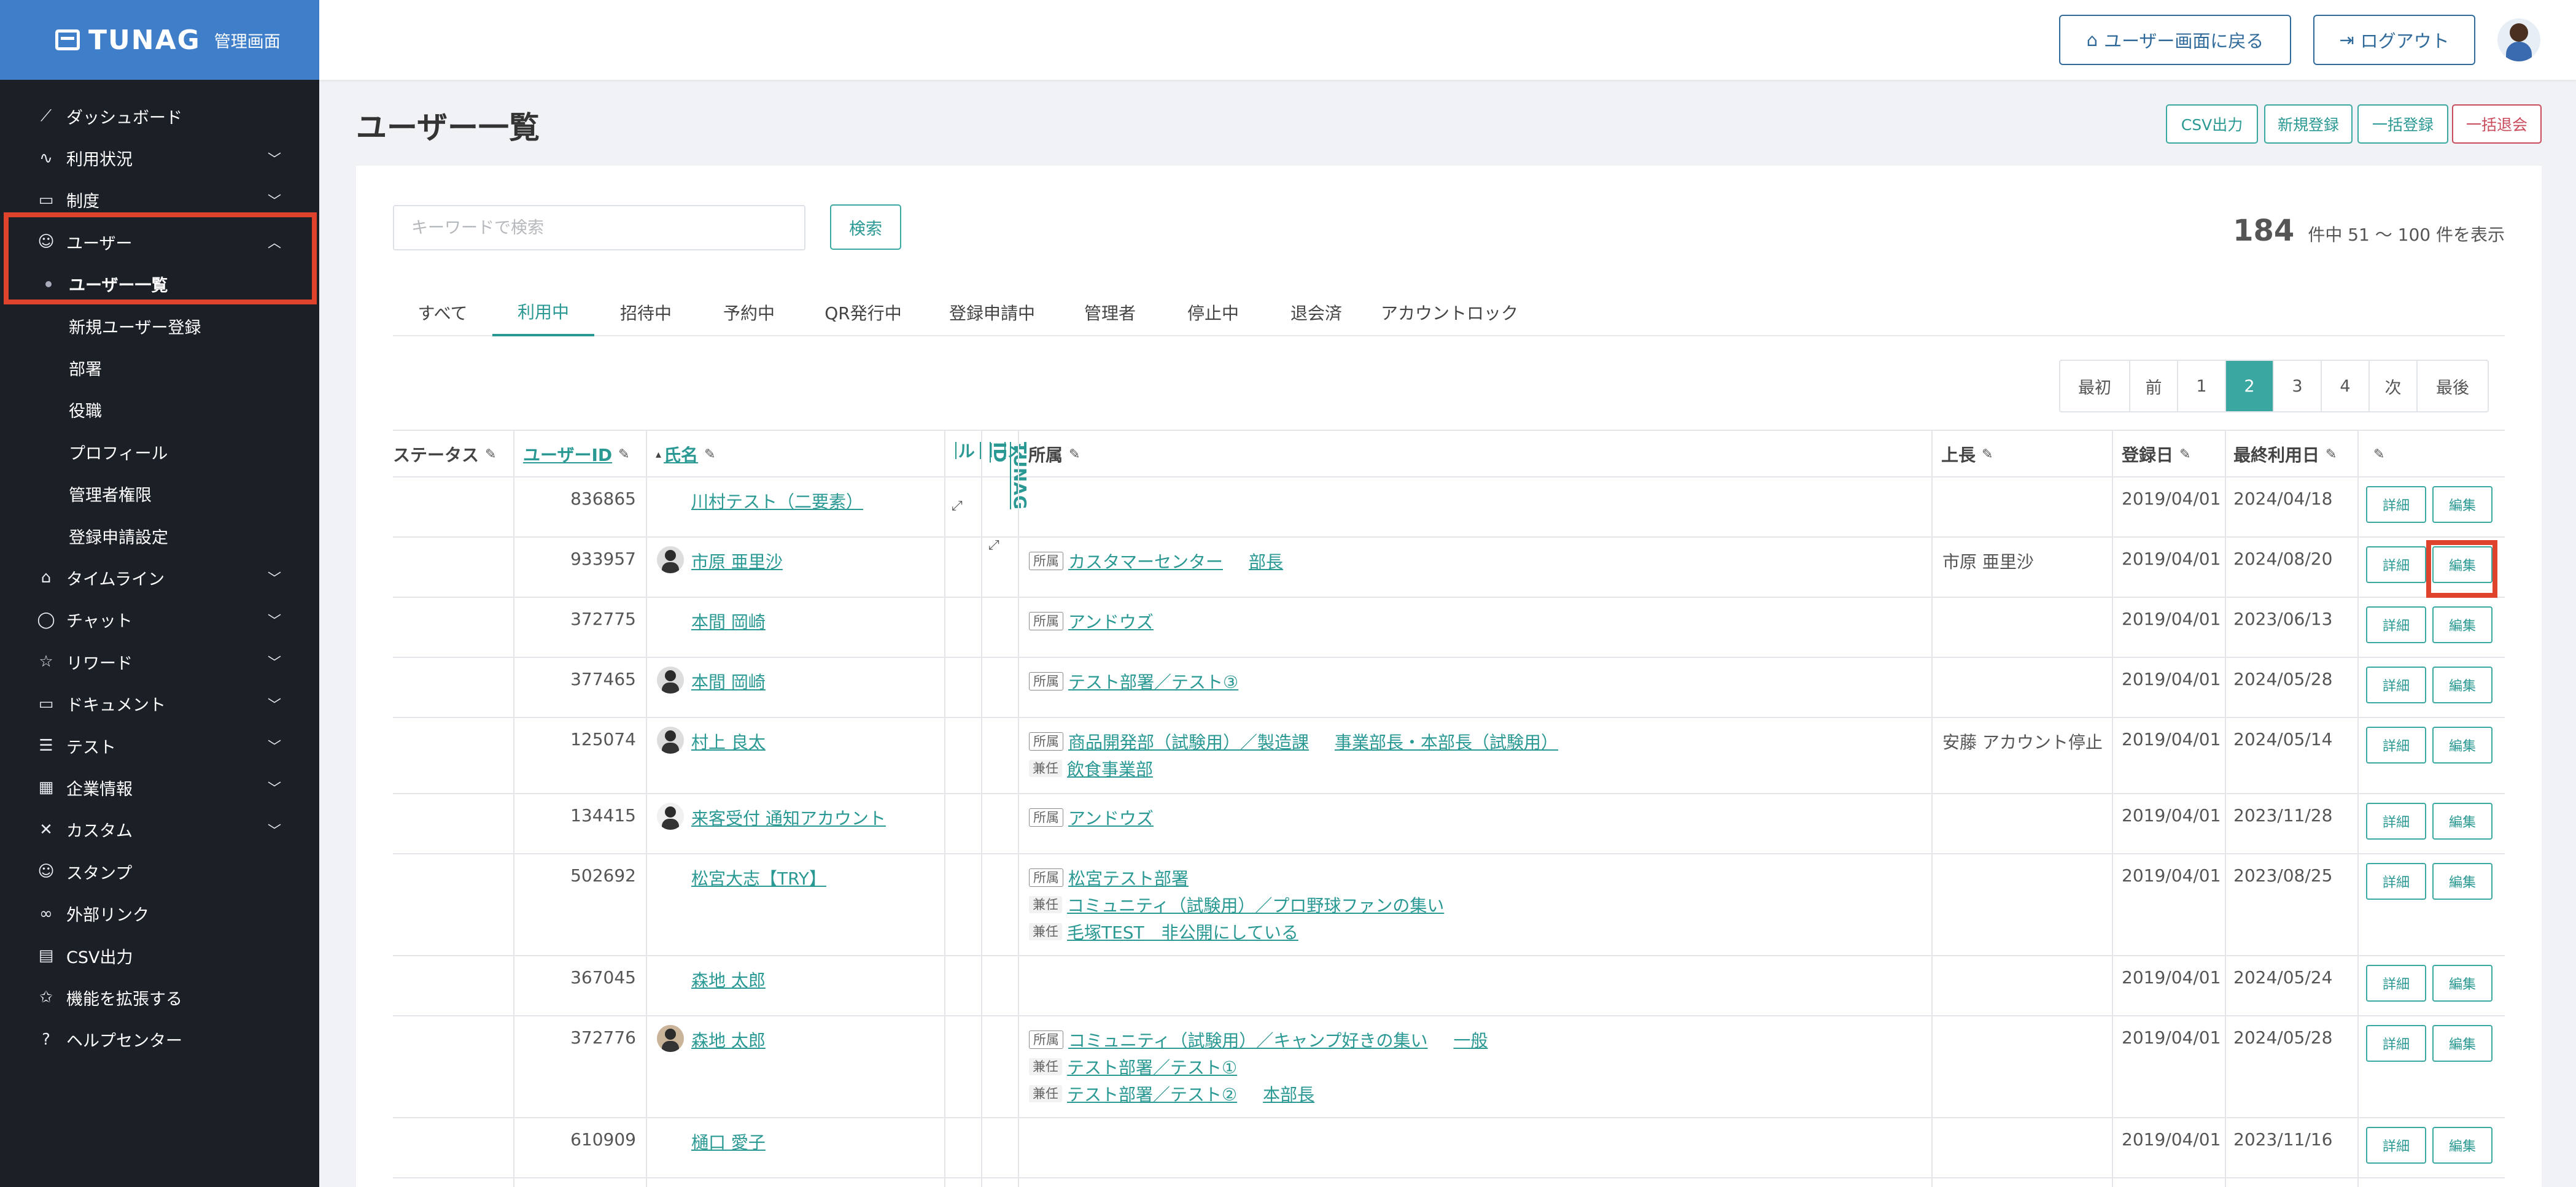 The height and width of the screenshot is (1187, 2576). I want to click on sidebar-item-7: ▭ ドキュメント ﹀, so click(159, 703).